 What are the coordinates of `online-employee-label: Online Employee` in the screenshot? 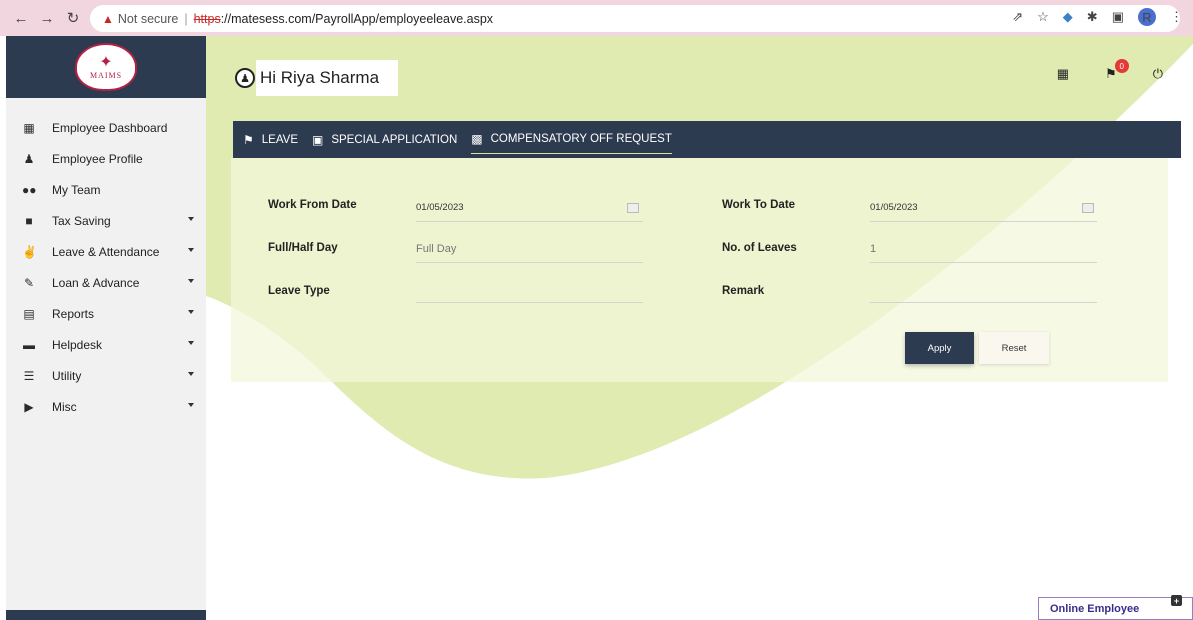 It's located at (1095, 608).